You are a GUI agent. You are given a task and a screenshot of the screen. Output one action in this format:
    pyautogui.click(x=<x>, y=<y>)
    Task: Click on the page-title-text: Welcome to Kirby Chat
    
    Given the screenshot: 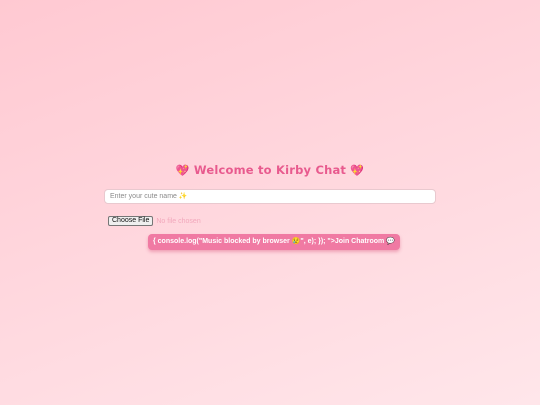 What is the action you would take?
    pyautogui.click(x=270, y=170)
    